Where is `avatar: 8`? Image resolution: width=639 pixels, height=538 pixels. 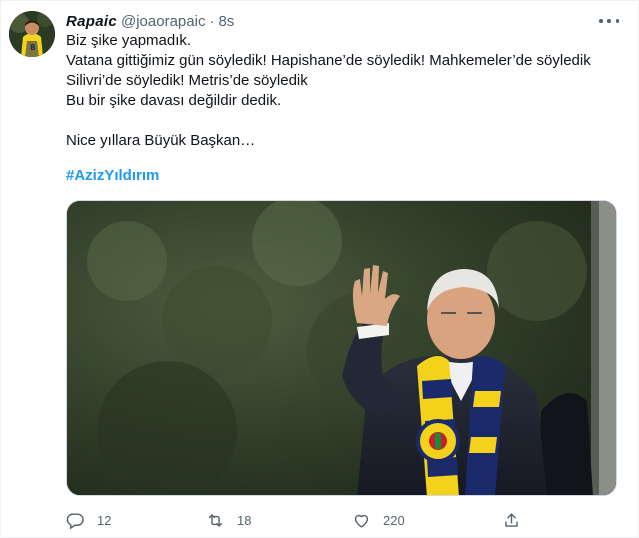 avatar: 8 is located at coordinates (32, 34).